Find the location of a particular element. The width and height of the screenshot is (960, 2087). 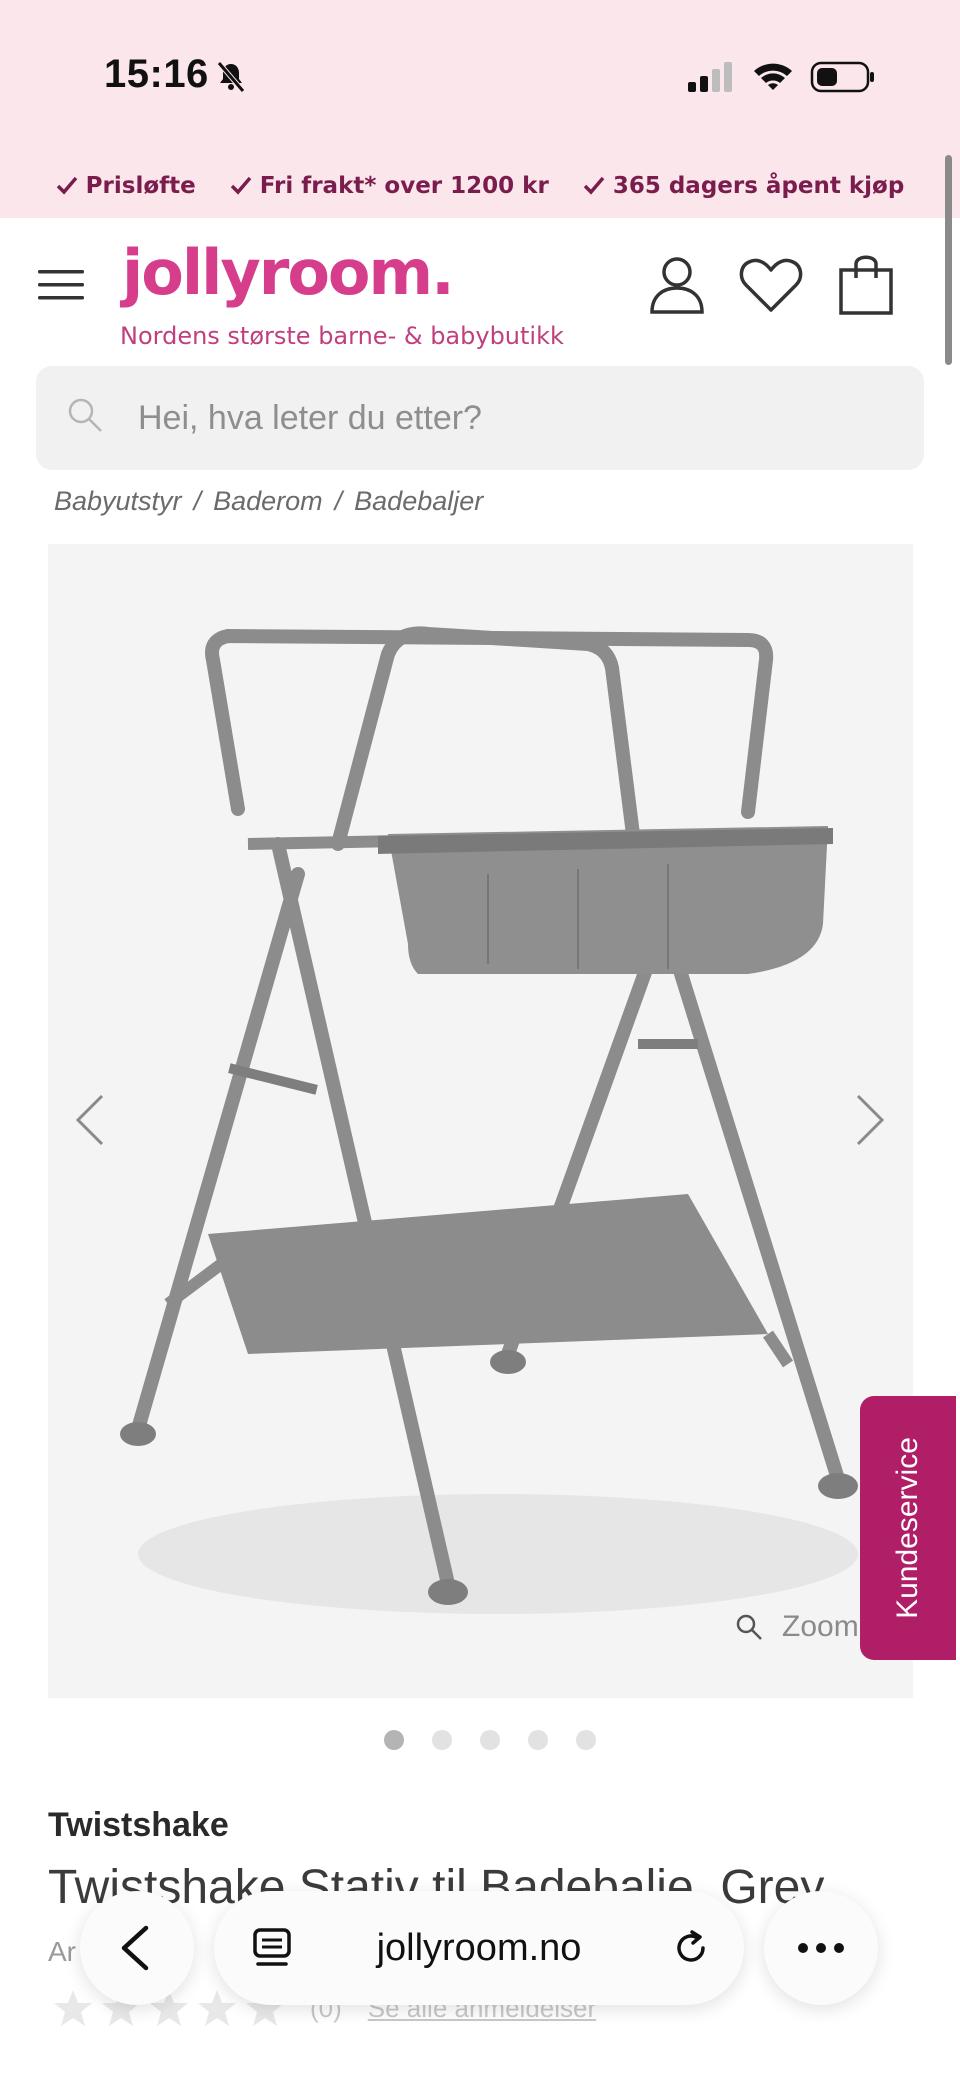

zoom-button: Zoom is located at coordinates (796, 1627).